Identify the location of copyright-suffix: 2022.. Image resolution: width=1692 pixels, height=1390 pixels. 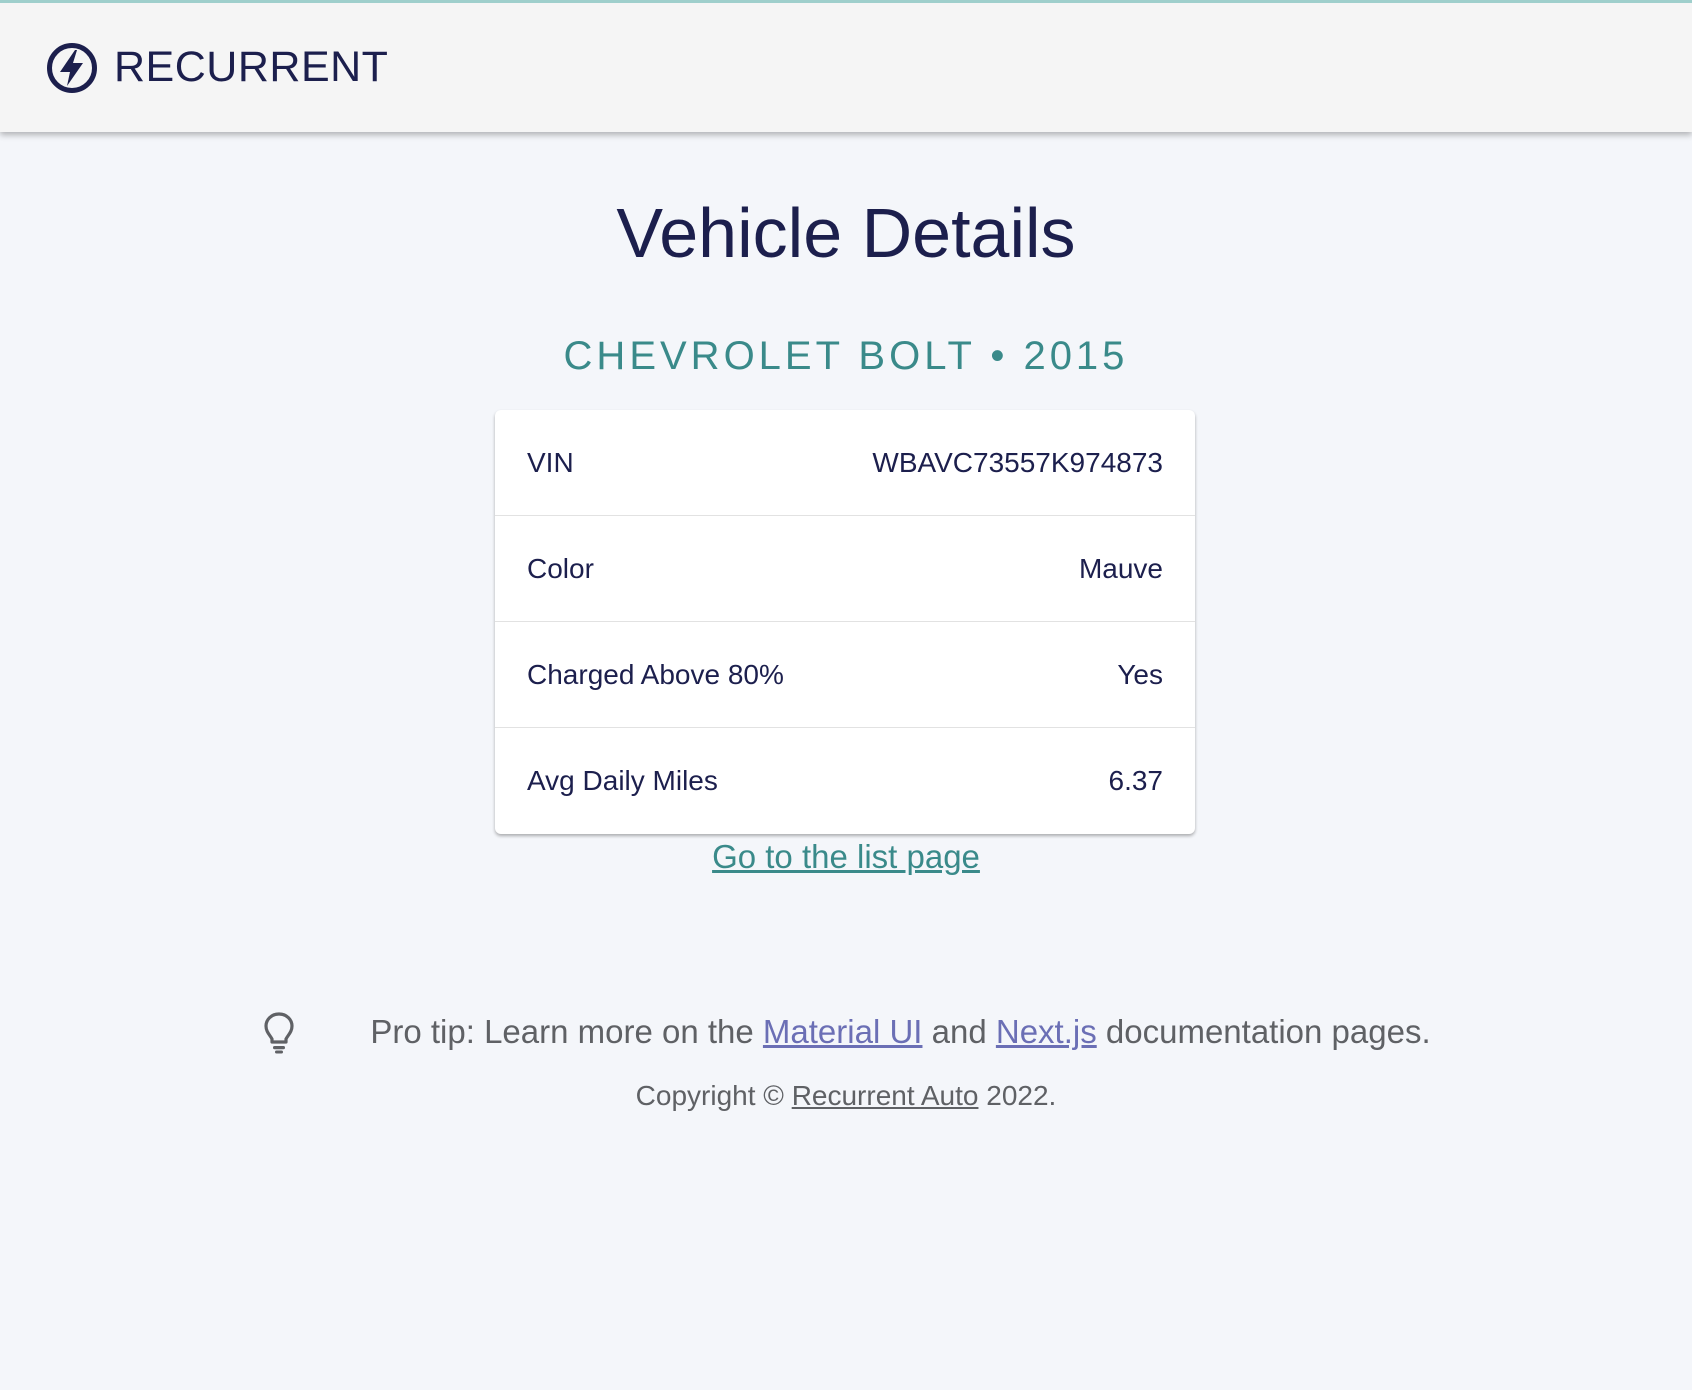
(1017, 1095).